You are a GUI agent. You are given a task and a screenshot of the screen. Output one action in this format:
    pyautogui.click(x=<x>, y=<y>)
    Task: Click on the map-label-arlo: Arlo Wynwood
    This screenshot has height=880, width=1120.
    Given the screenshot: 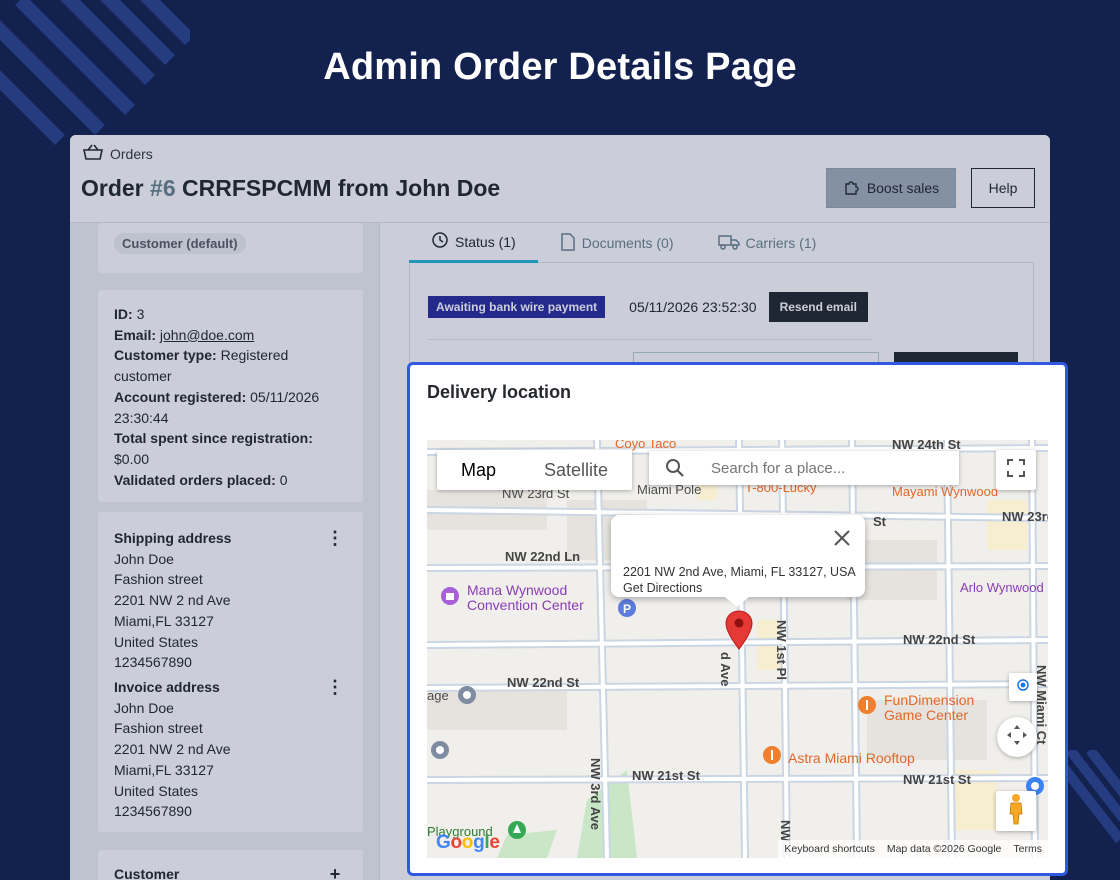 What is the action you would take?
    pyautogui.click(x=1002, y=587)
    